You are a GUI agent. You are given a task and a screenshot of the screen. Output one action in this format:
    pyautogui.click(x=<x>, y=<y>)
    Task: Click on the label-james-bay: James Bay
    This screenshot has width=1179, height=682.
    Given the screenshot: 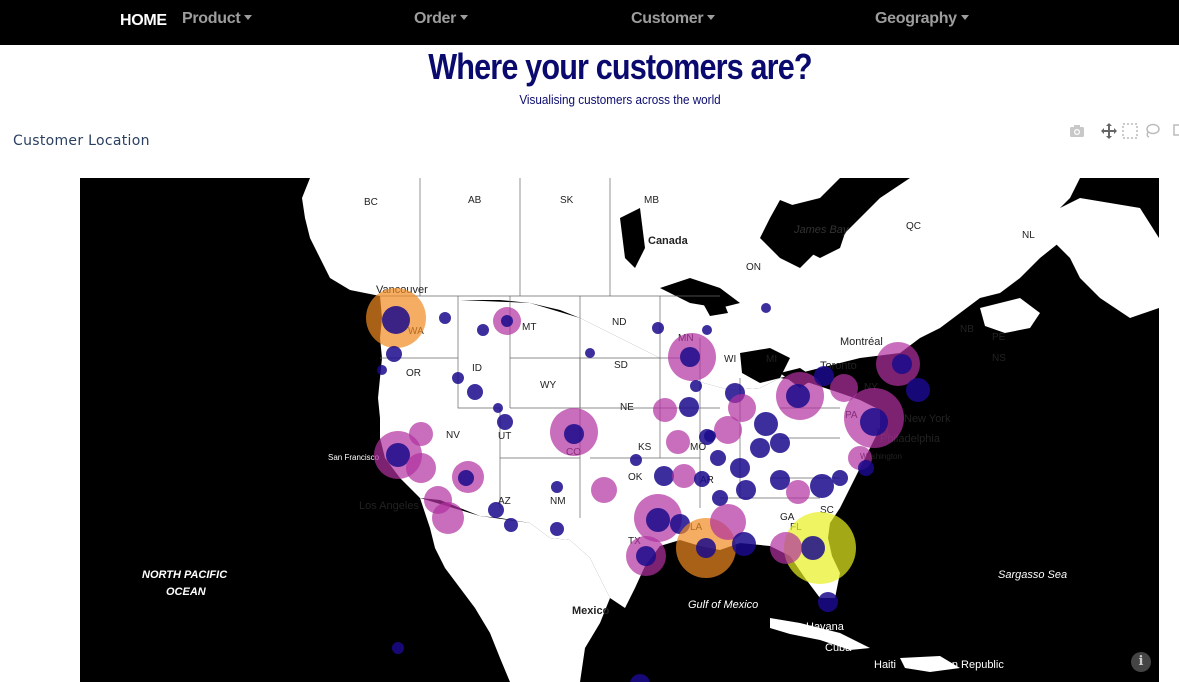 What is the action you would take?
    pyautogui.click(x=821, y=230)
    